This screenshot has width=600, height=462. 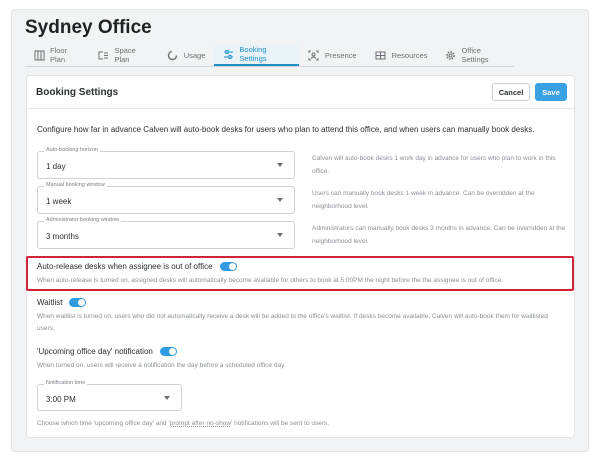 What do you see at coordinates (88, 27) in the screenshot?
I see `page-title: Sydney Office` at bounding box center [88, 27].